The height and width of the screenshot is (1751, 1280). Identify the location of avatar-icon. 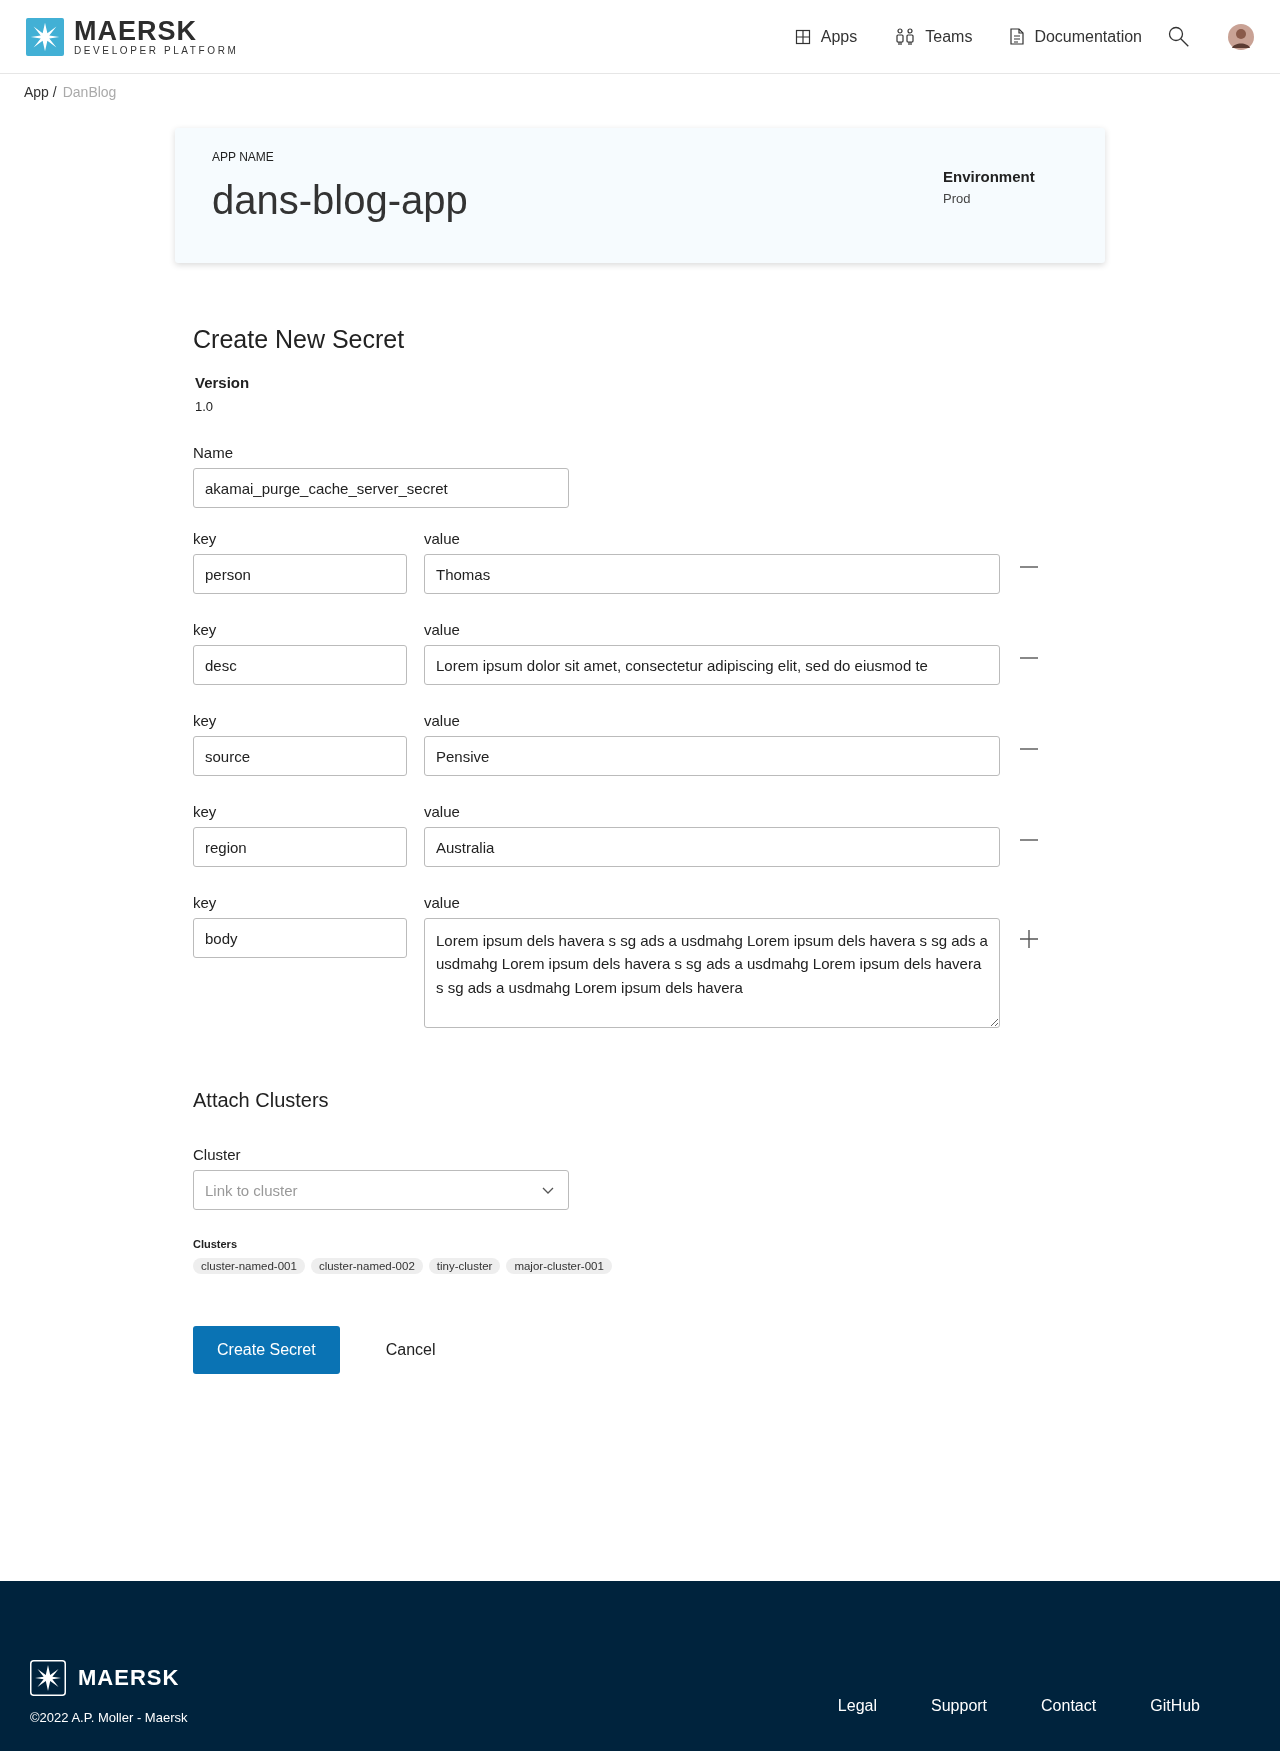
(1241, 36).